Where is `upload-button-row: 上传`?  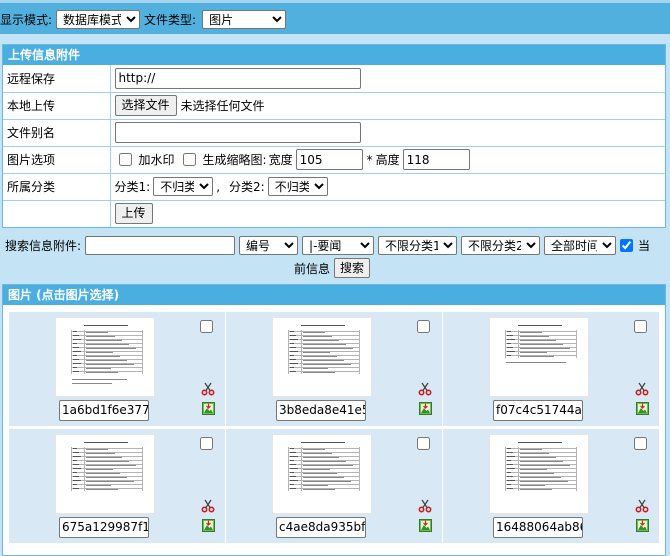
upload-button-row: 上传 is located at coordinates (334, 213).